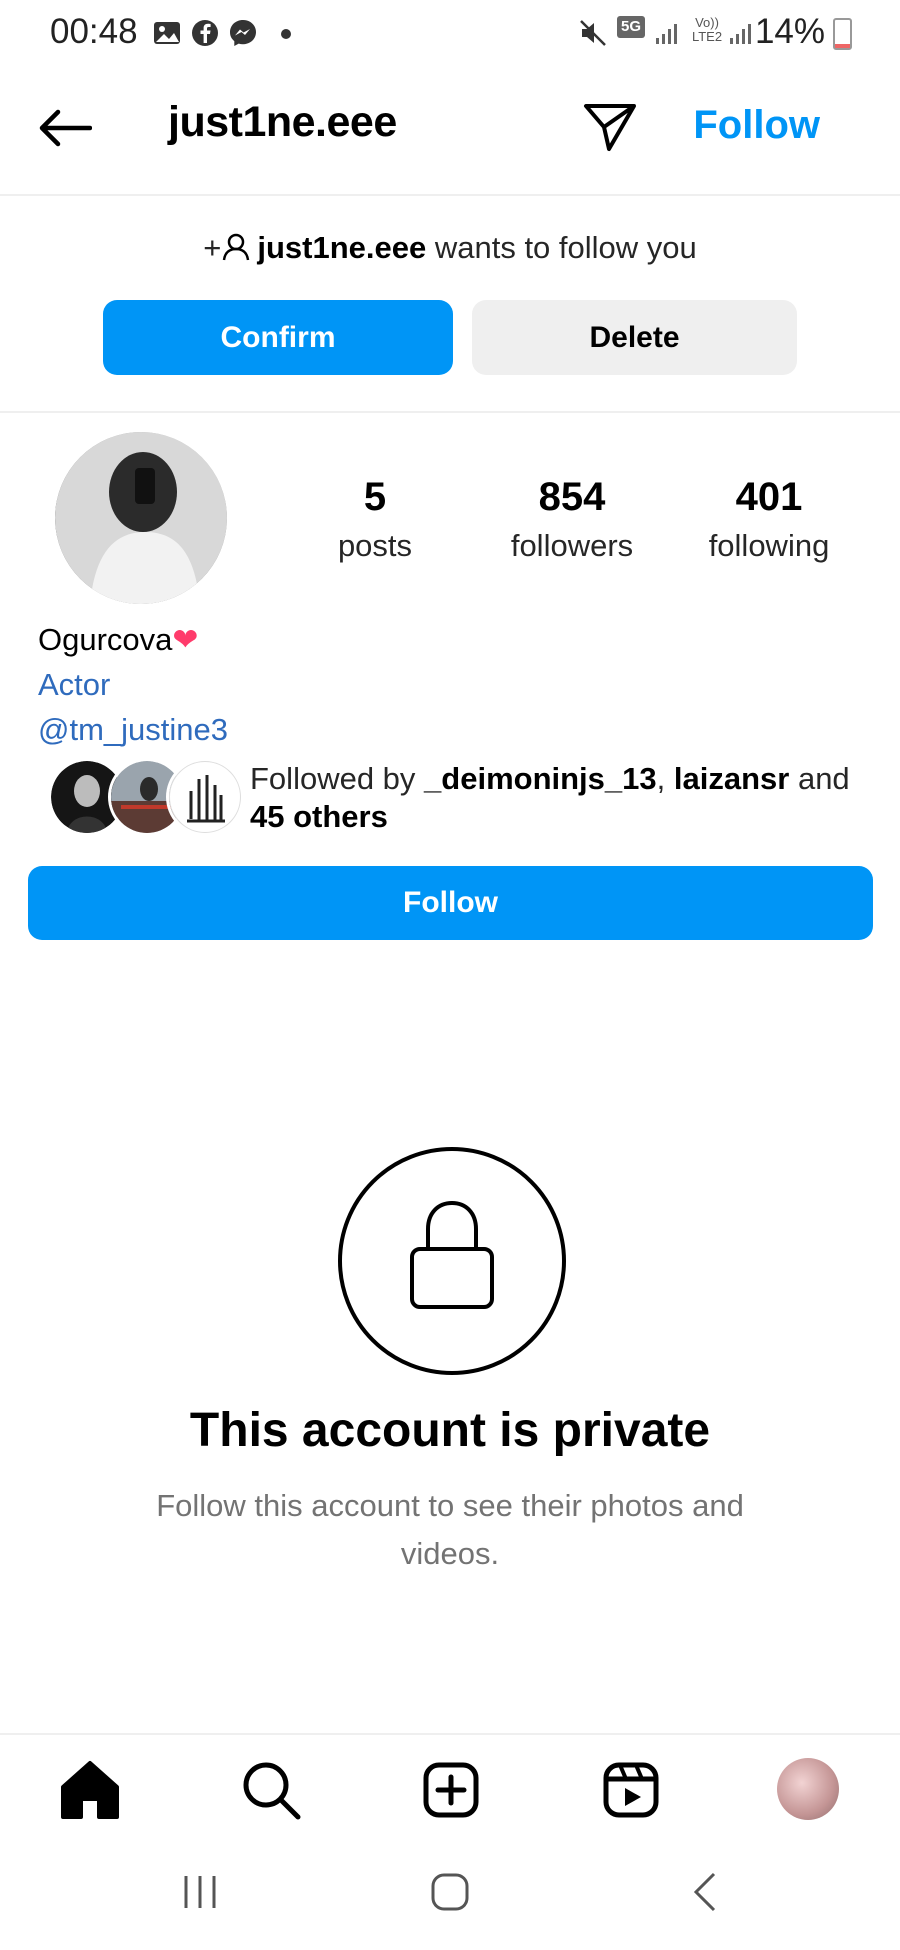 This screenshot has width=900, height=1950. I want to click on profile-tab-avatar, so click(808, 1789).